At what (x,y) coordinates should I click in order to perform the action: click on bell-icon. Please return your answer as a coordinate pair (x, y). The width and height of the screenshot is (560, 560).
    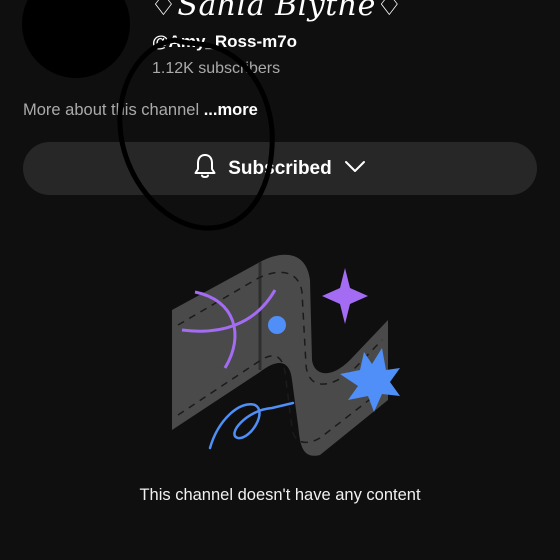
    Looking at the image, I should click on (205, 168).